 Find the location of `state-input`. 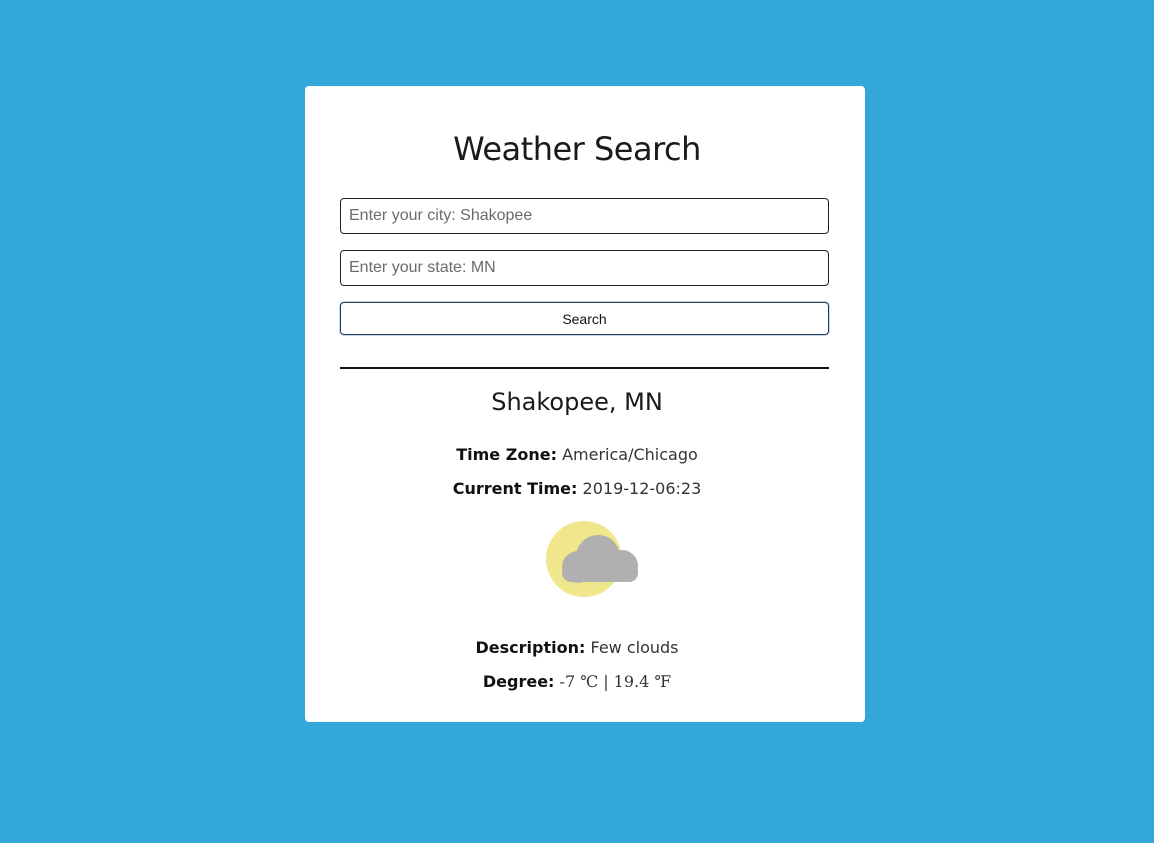

state-input is located at coordinates (584, 268).